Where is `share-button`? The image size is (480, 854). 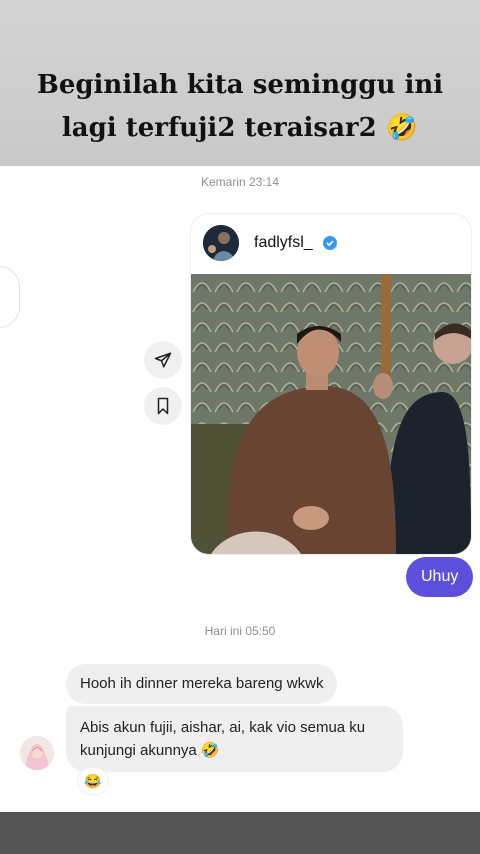 share-button is located at coordinates (163, 360).